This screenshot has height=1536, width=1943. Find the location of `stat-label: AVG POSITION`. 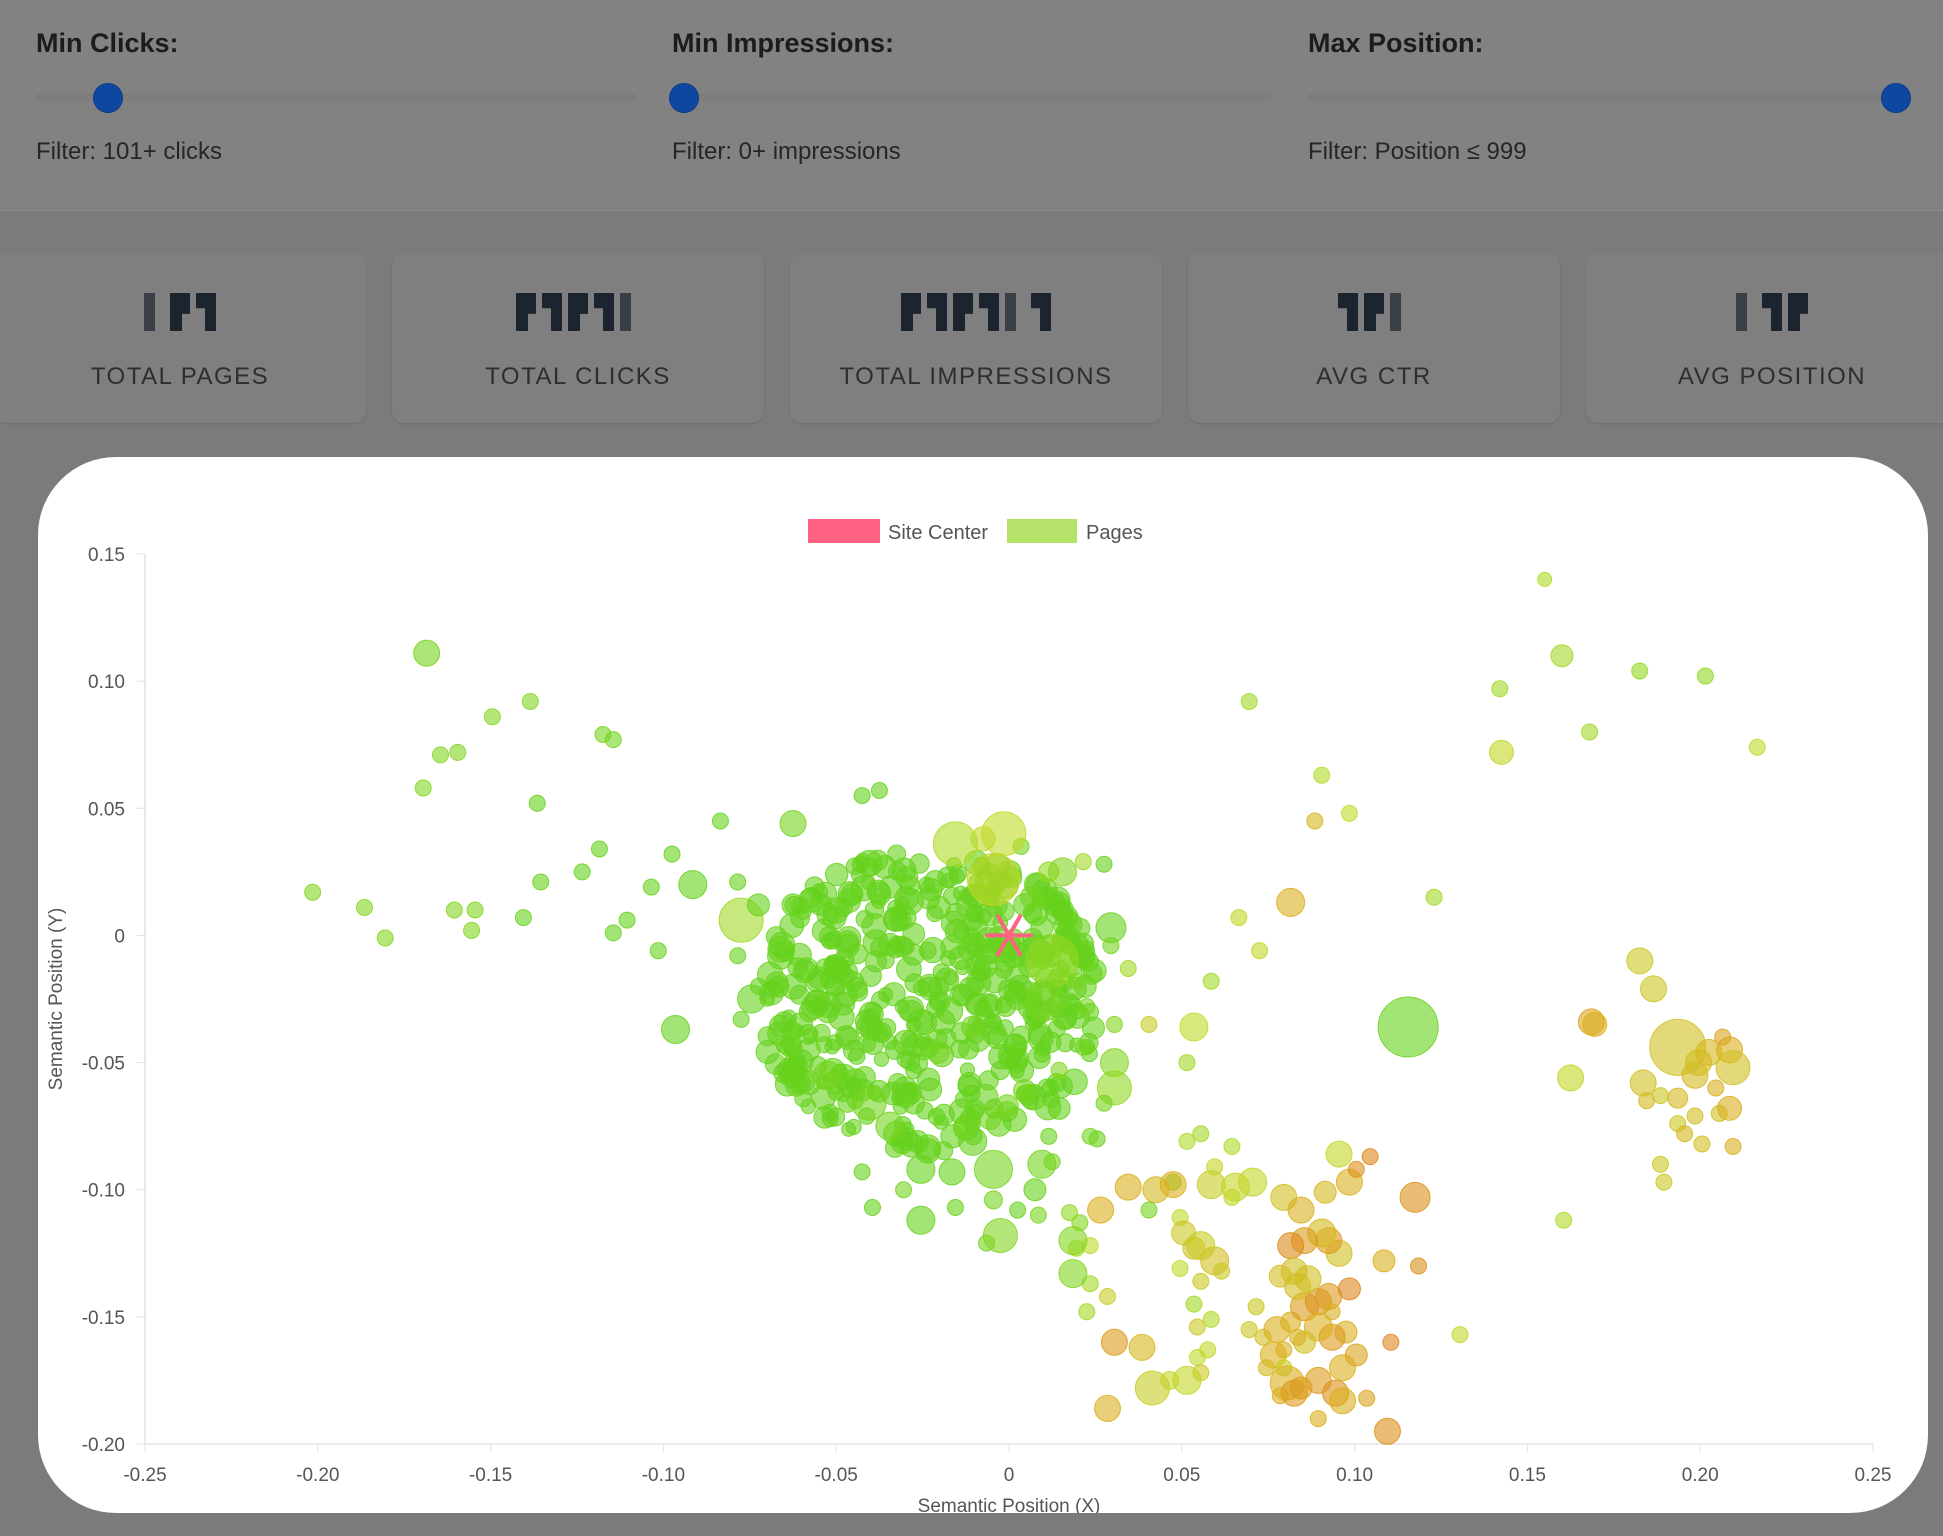

stat-label: AVG POSITION is located at coordinates (1772, 376).